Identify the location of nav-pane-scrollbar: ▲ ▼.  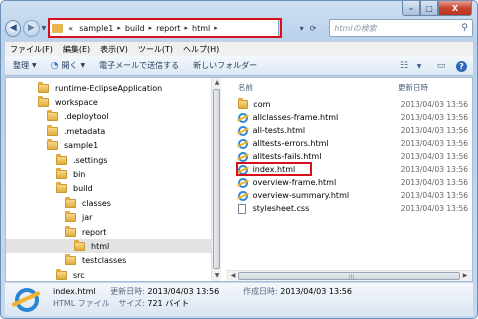
(216, 179).